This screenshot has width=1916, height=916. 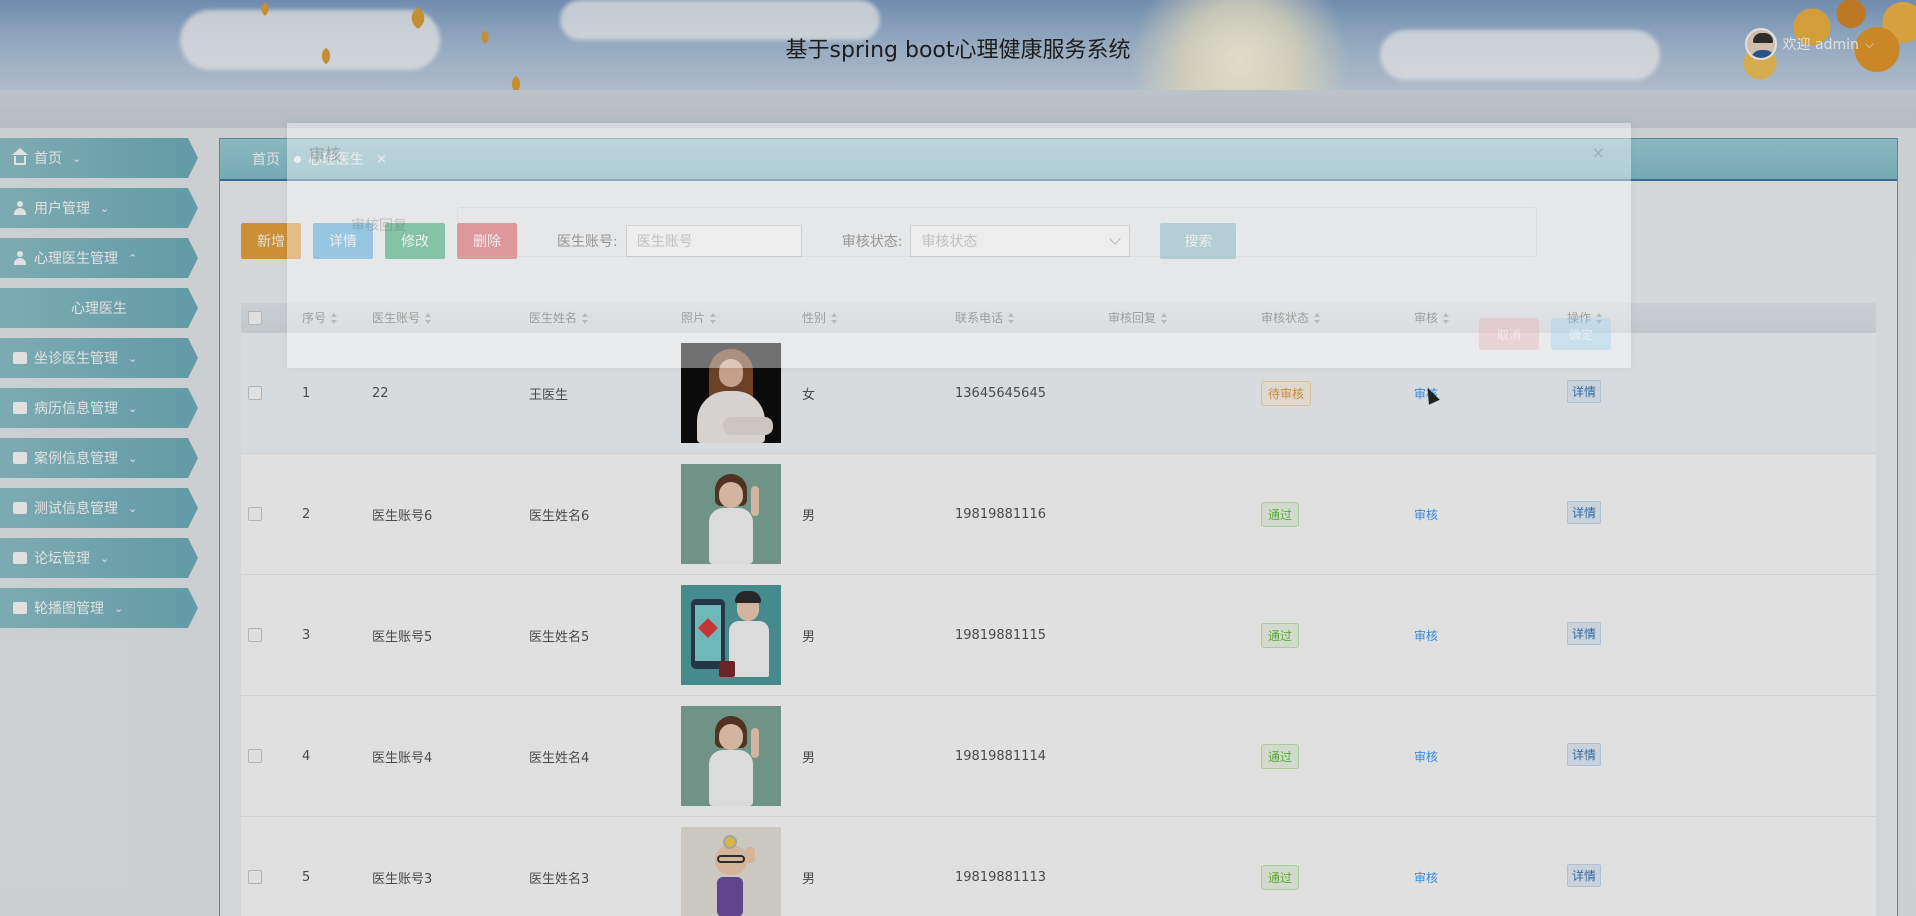 What do you see at coordinates (1760, 44) in the screenshot?
I see `avatar` at bounding box center [1760, 44].